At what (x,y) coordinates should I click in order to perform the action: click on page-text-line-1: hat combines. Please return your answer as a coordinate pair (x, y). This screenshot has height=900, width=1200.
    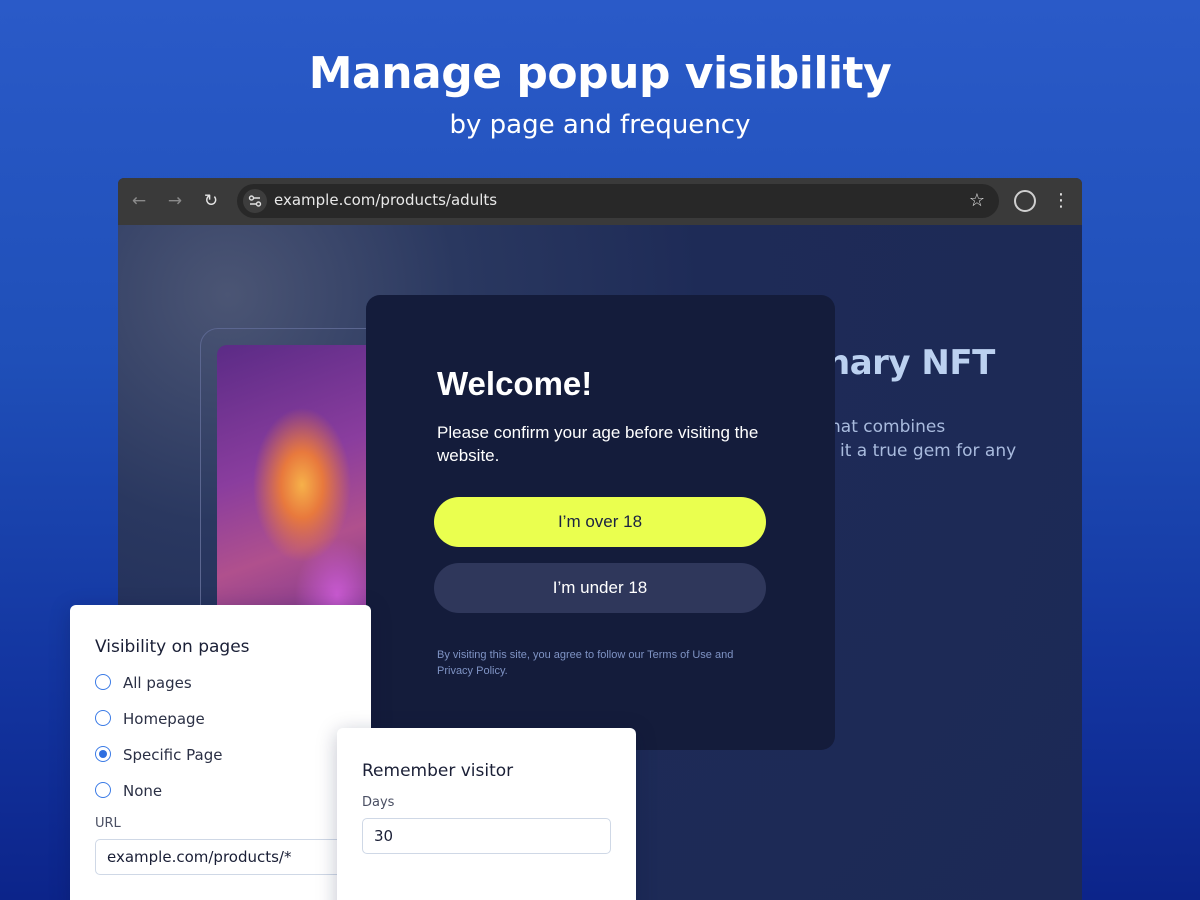
    Looking at the image, I should click on (888, 427).